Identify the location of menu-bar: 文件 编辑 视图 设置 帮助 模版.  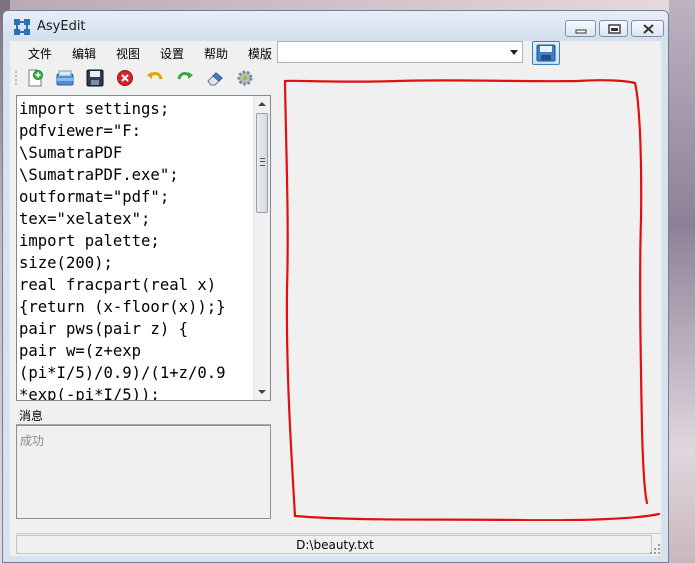
(142, 52).